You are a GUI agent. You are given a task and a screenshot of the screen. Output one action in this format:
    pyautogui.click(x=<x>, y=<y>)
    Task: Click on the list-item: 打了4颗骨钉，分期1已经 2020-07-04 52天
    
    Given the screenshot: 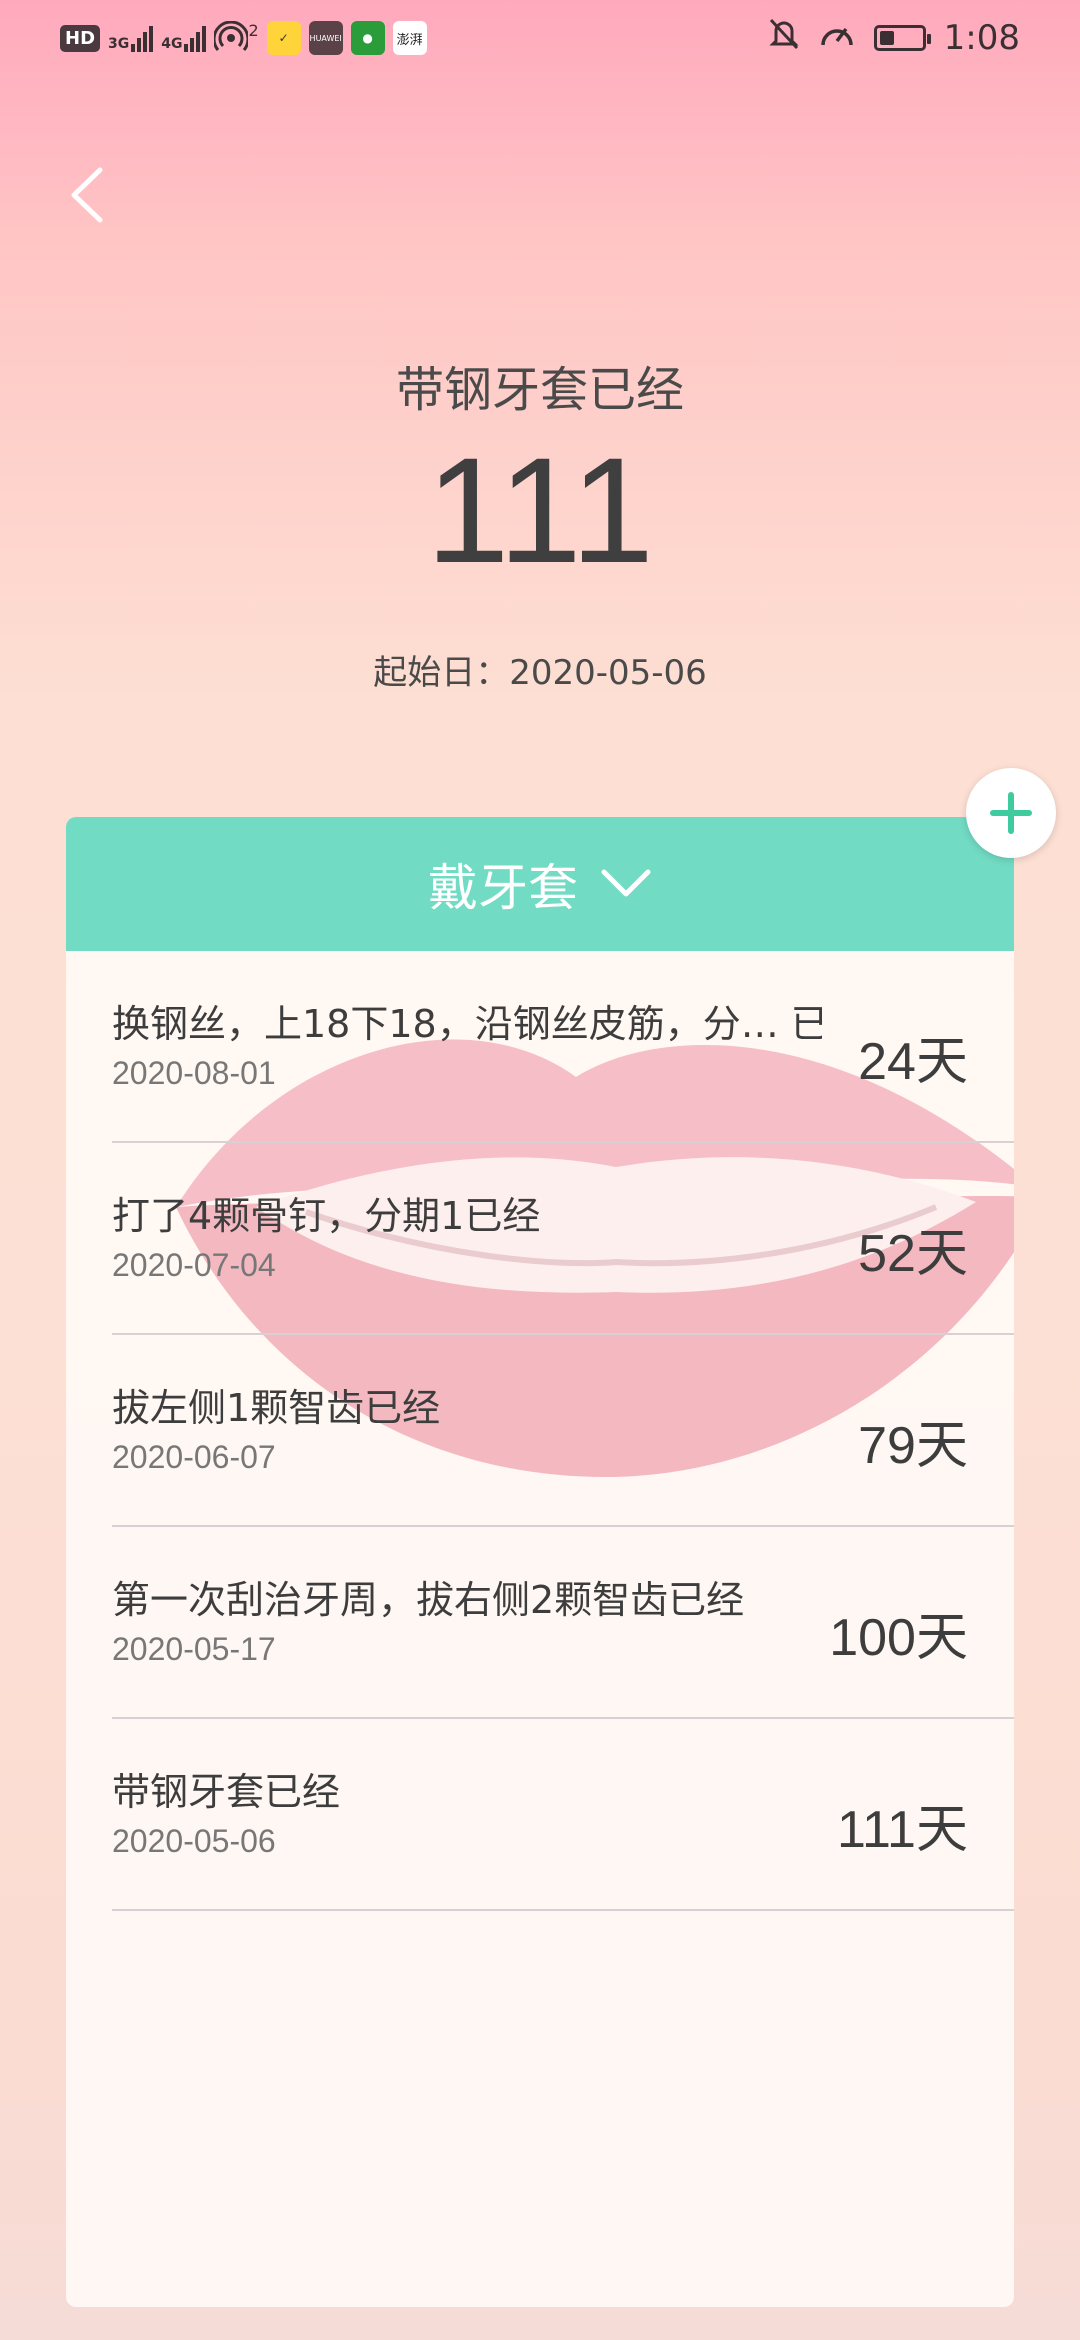 What is the action you would take?
    pyautogui.click(x=563, y=1239)
    